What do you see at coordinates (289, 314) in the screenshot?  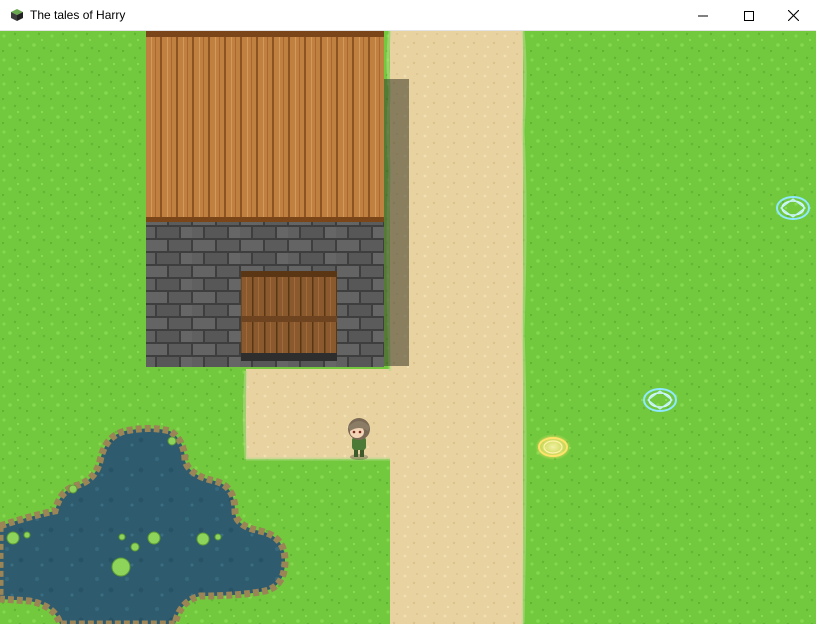 I see `wooden-door` at bounding box center [289, 314].